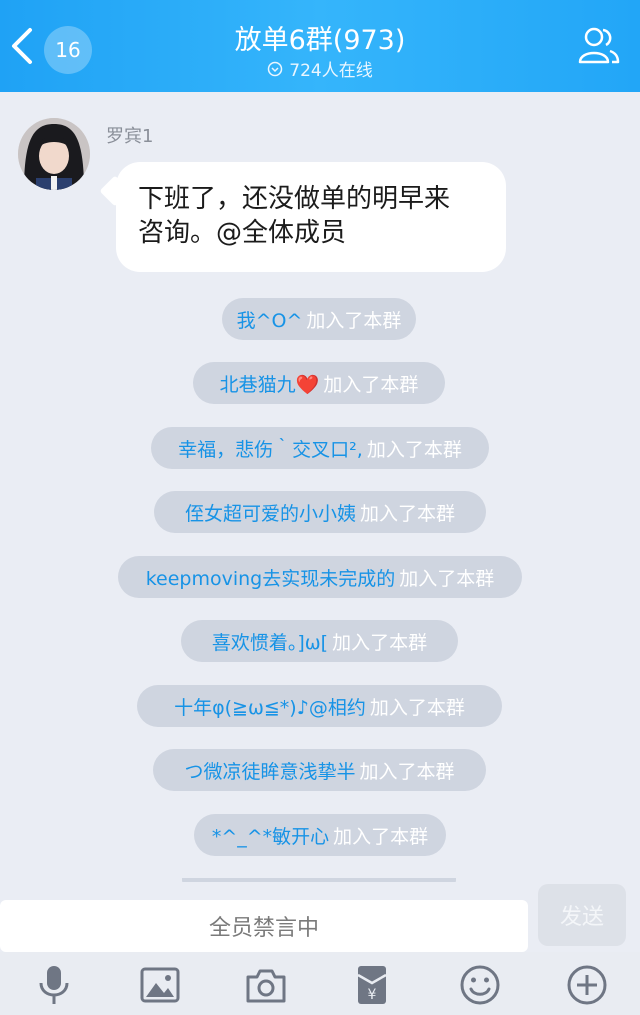 The width and height of the screenshot is (640, 1015). I want to click on member-nickname: keepmoving去实现未完成的, so click(271, 577).